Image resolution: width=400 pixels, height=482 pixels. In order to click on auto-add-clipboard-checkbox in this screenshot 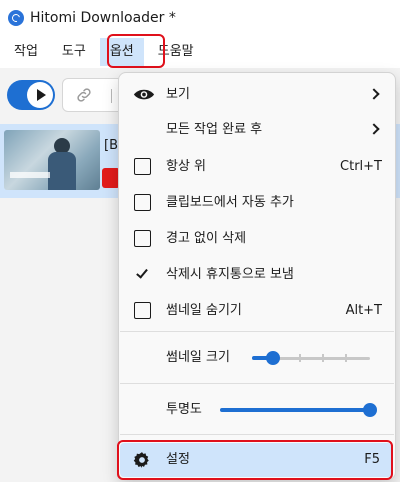, I will do `click(142, 202)`.